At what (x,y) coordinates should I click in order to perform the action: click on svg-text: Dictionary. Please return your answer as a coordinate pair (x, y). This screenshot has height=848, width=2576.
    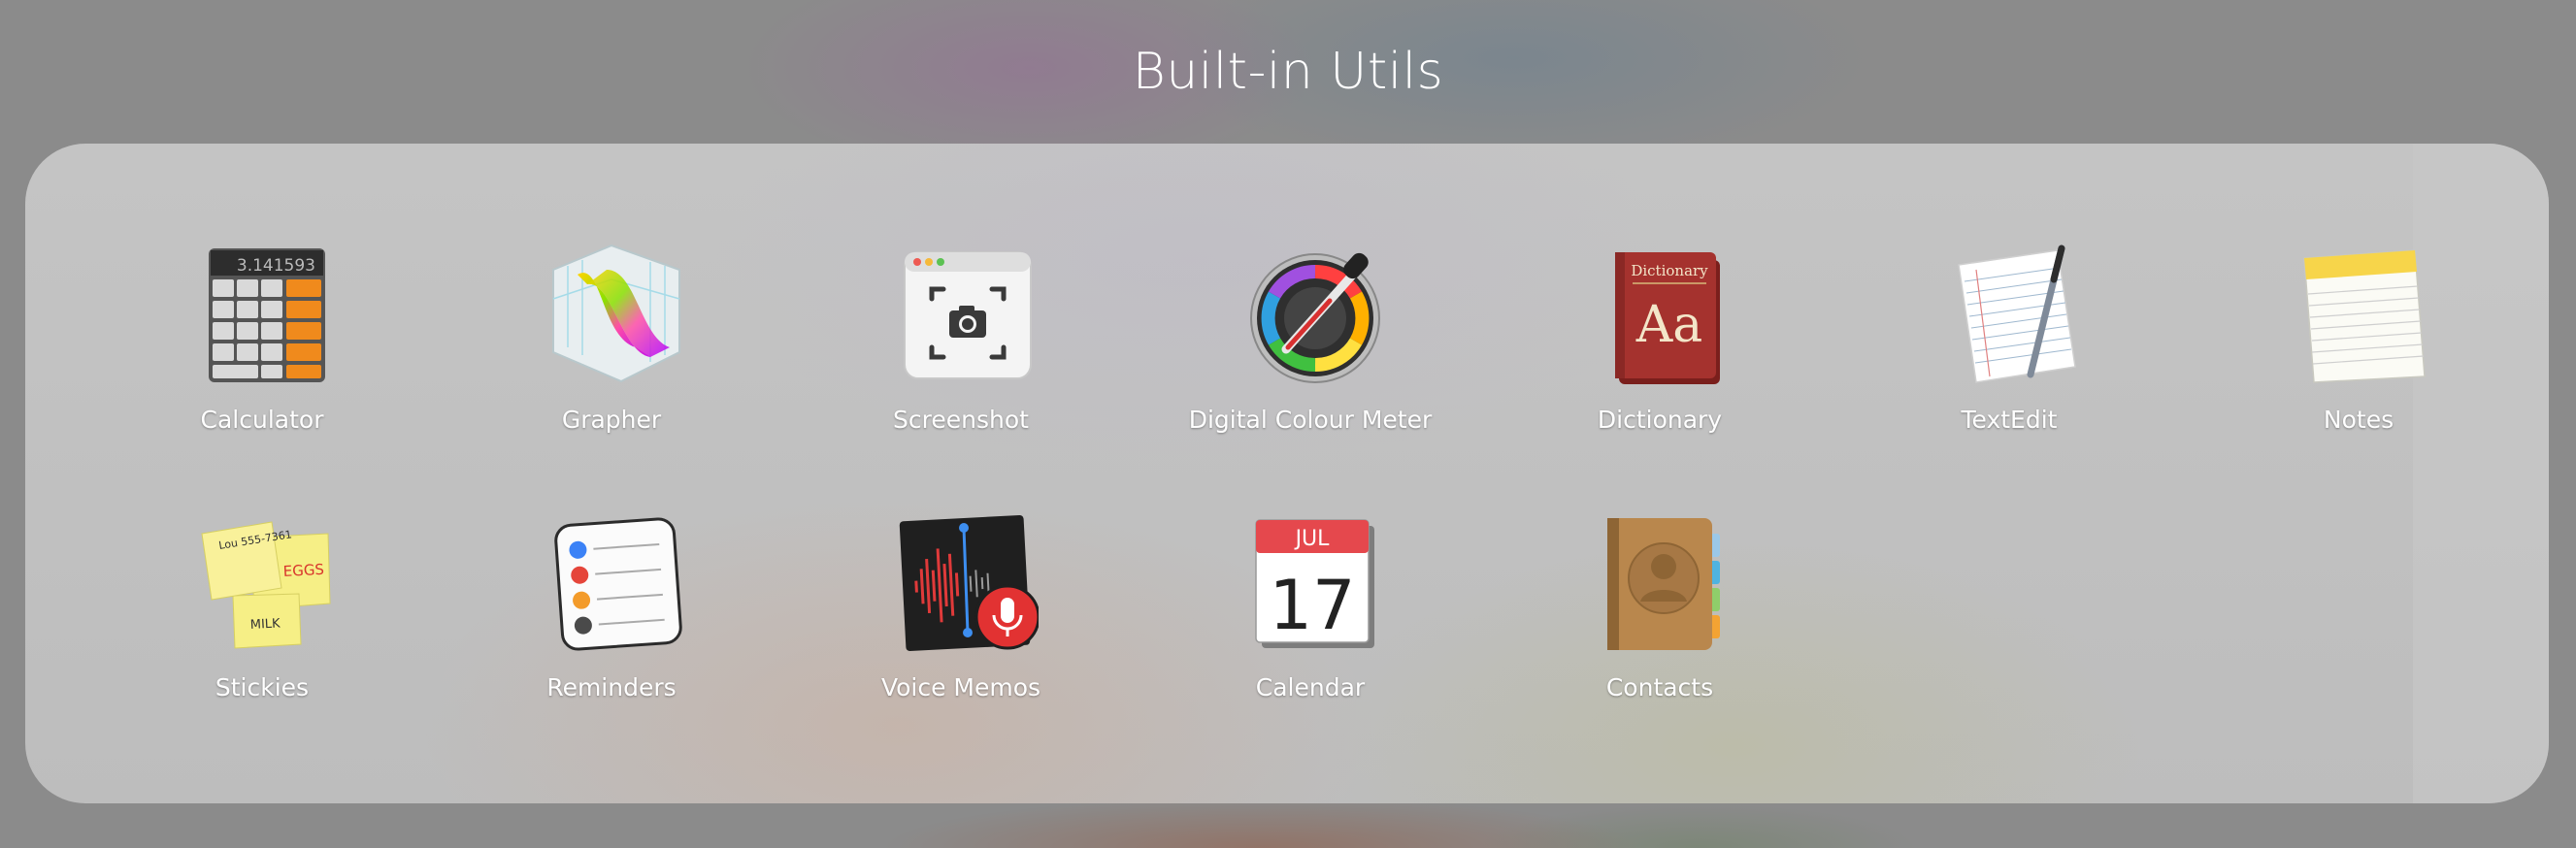
    Looking at the image, I should click on (1669, 270).